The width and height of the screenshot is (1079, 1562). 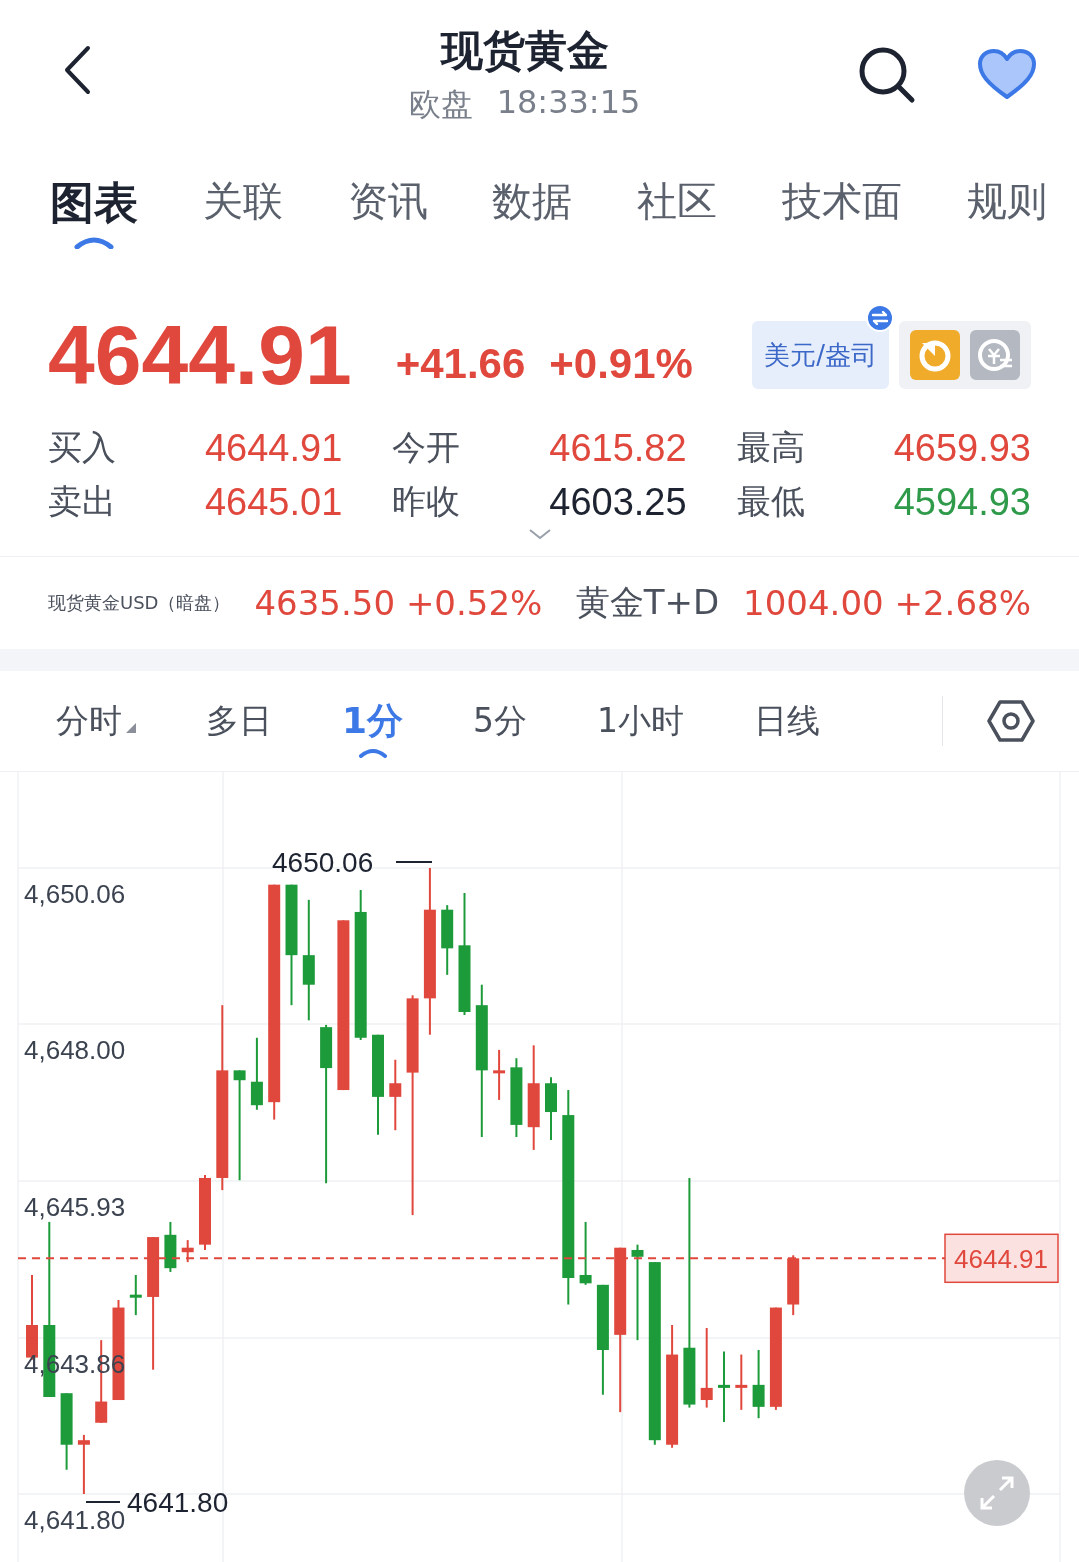 I want to click on tab: 图表, so click(x=94, y=211).